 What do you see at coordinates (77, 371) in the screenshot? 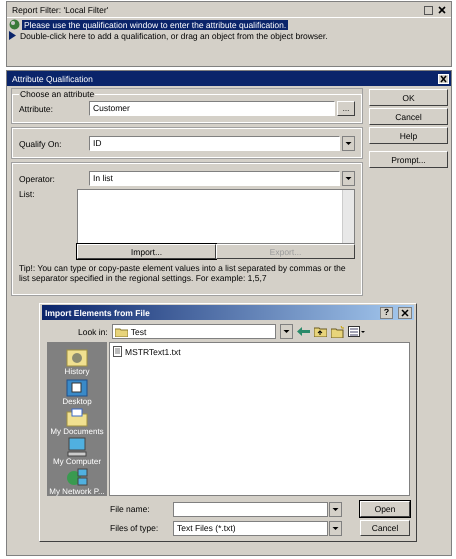
I see `place-item: History` at bounding box center [77, 371].